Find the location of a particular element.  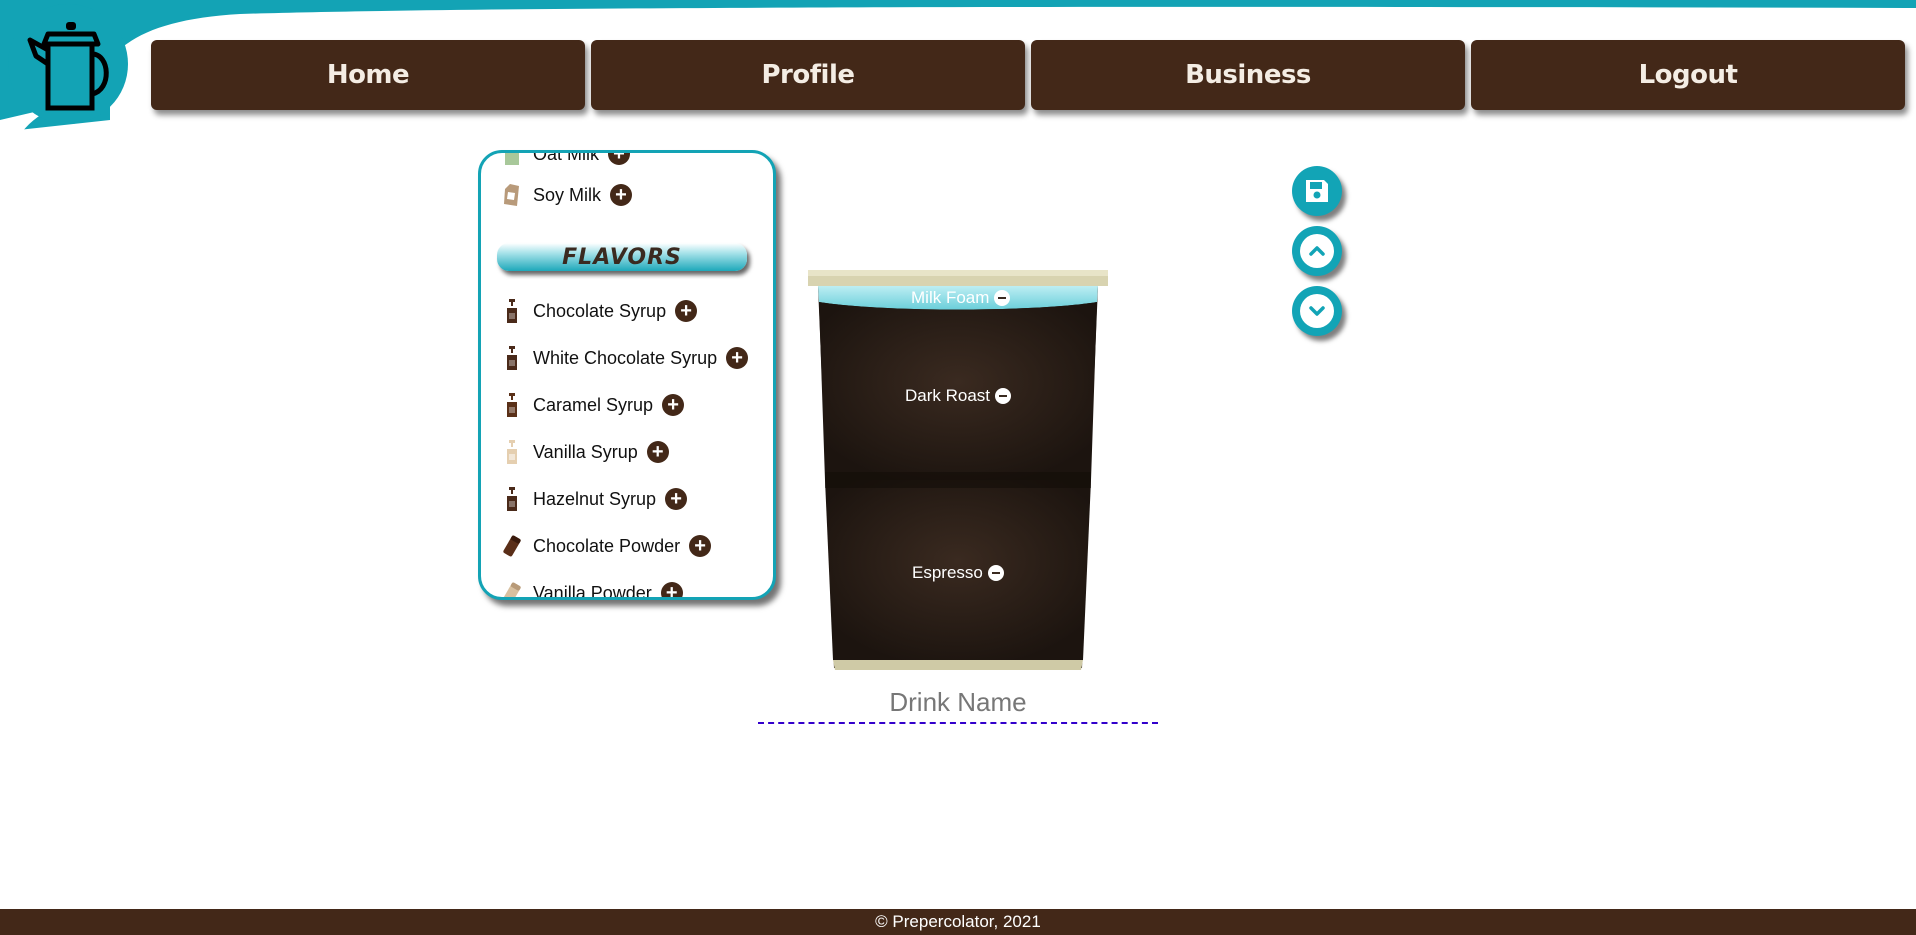

ingredient-label: Vanilla Powder is located at coordinates (592, 591).